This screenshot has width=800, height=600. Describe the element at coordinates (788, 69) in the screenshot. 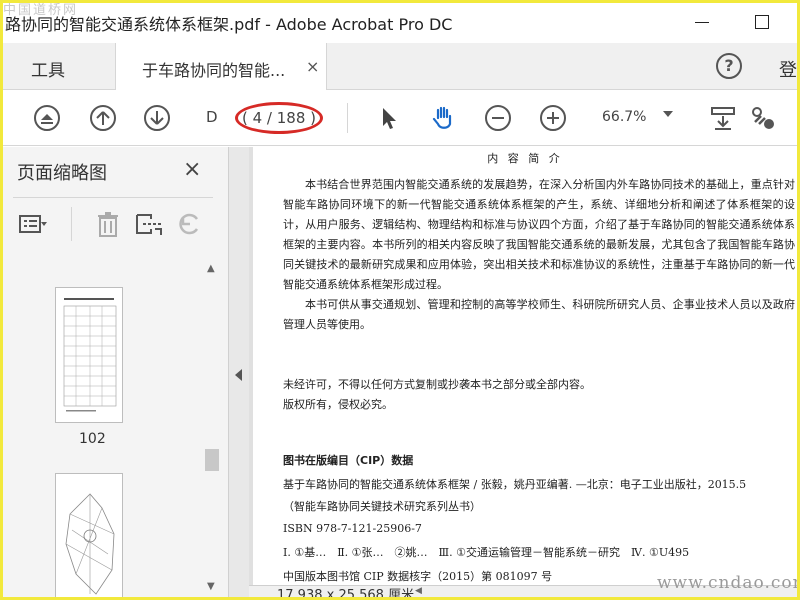

I see `login-button: 登` at that location.